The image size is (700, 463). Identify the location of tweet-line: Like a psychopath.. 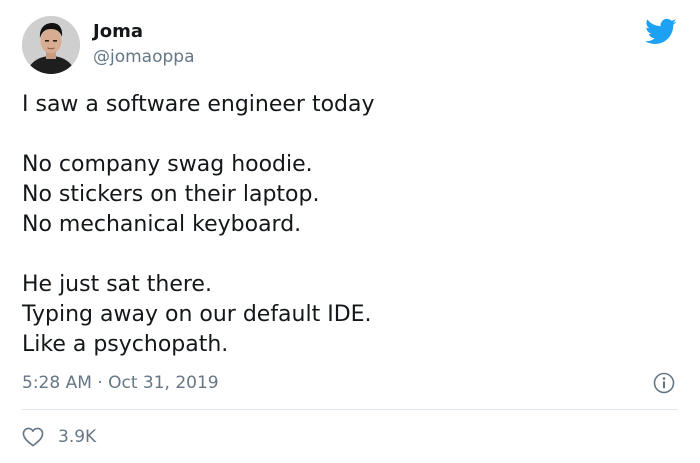
(125, 344).